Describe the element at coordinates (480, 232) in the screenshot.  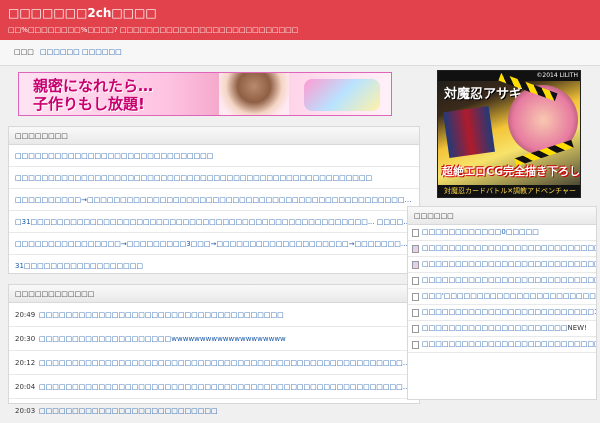
I see `sidebar-item-title: □□□□□□□□□□□□0□□□□□` at that location.